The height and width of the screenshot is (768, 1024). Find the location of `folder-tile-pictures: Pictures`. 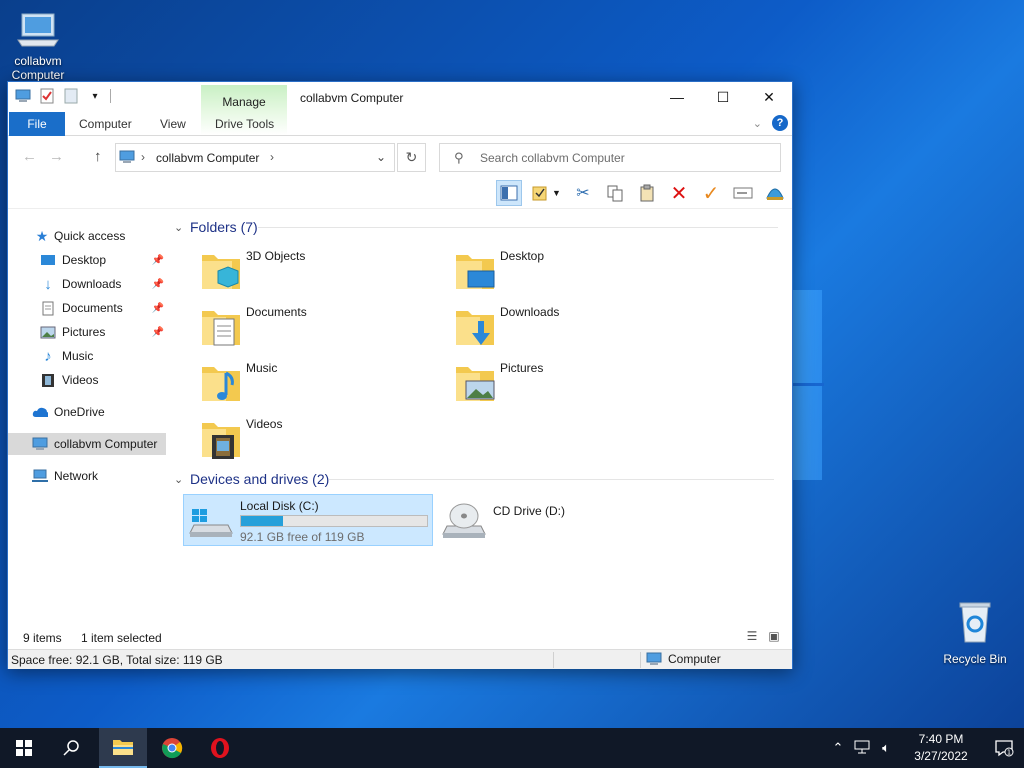

folder-tile-pictures: Pictures is located at coordinates (569, 383).